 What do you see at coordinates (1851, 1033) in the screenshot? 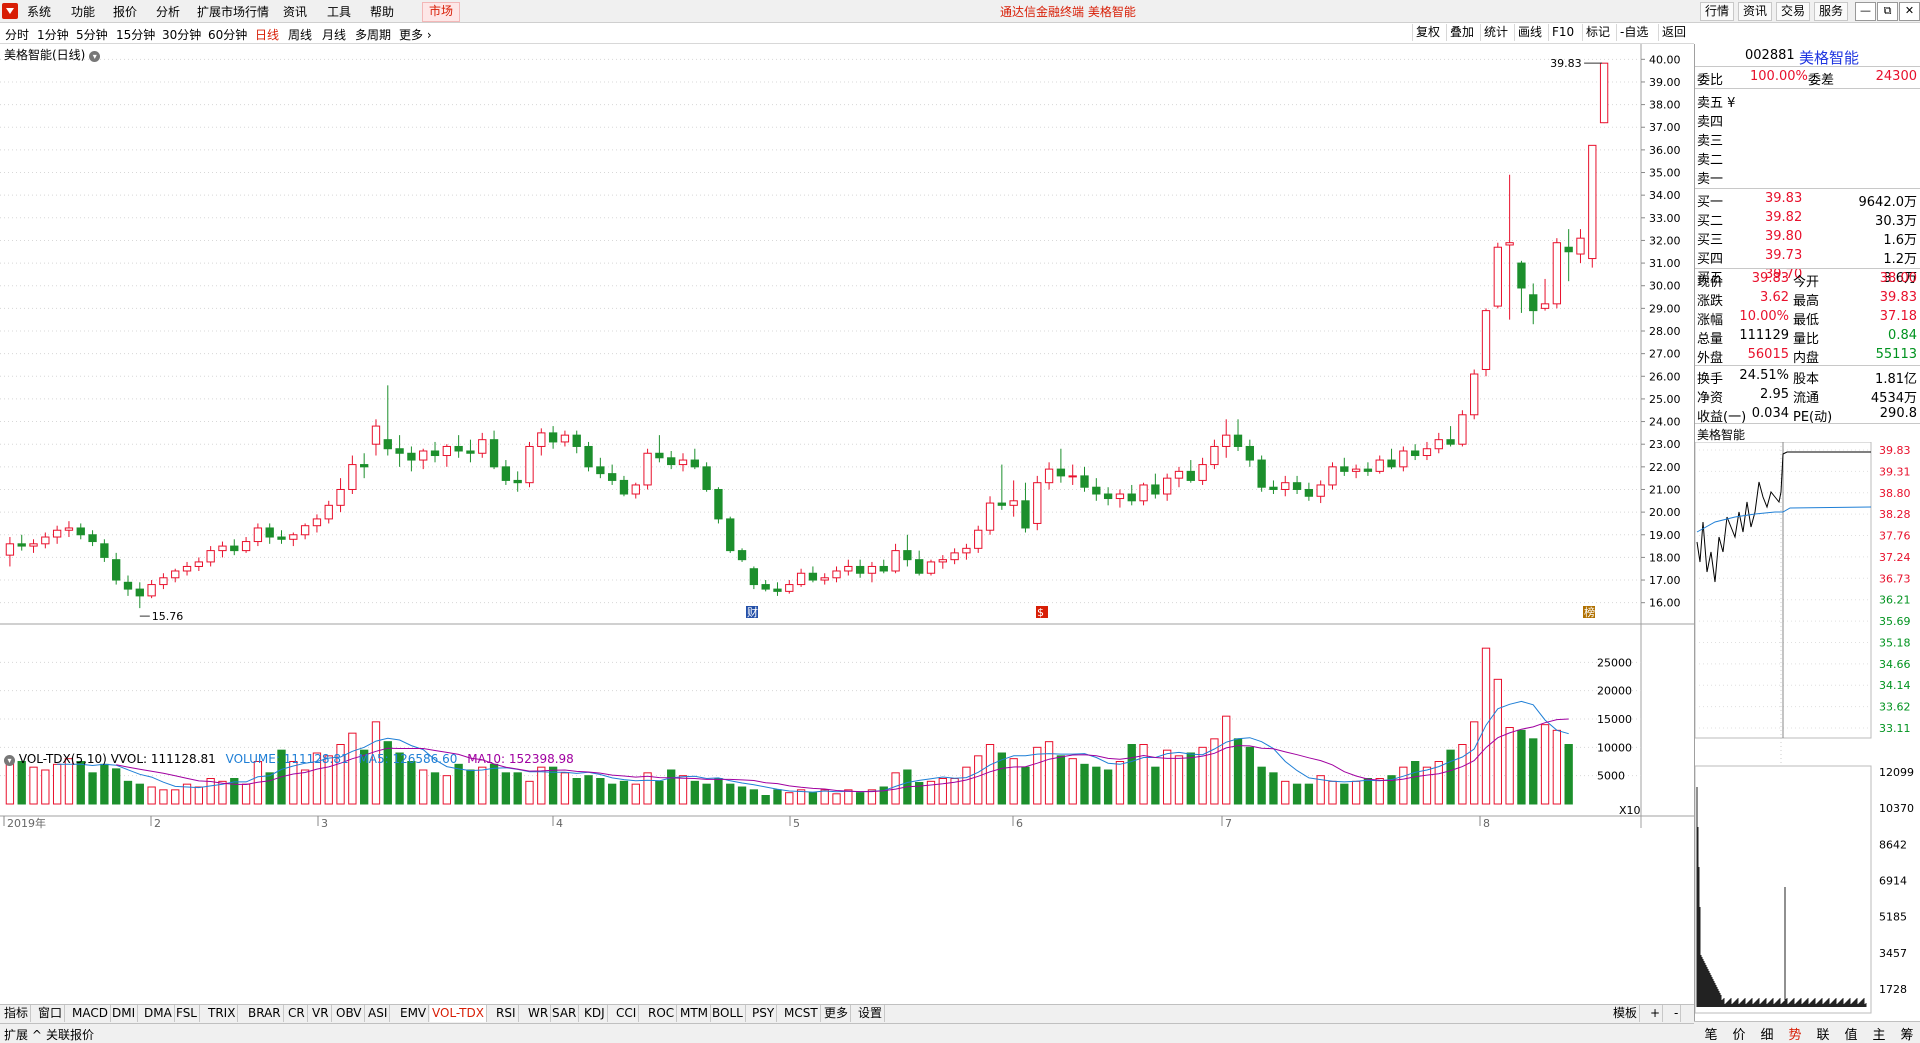
I see `right-tab: 值` at bounding box center [1851, 1033].